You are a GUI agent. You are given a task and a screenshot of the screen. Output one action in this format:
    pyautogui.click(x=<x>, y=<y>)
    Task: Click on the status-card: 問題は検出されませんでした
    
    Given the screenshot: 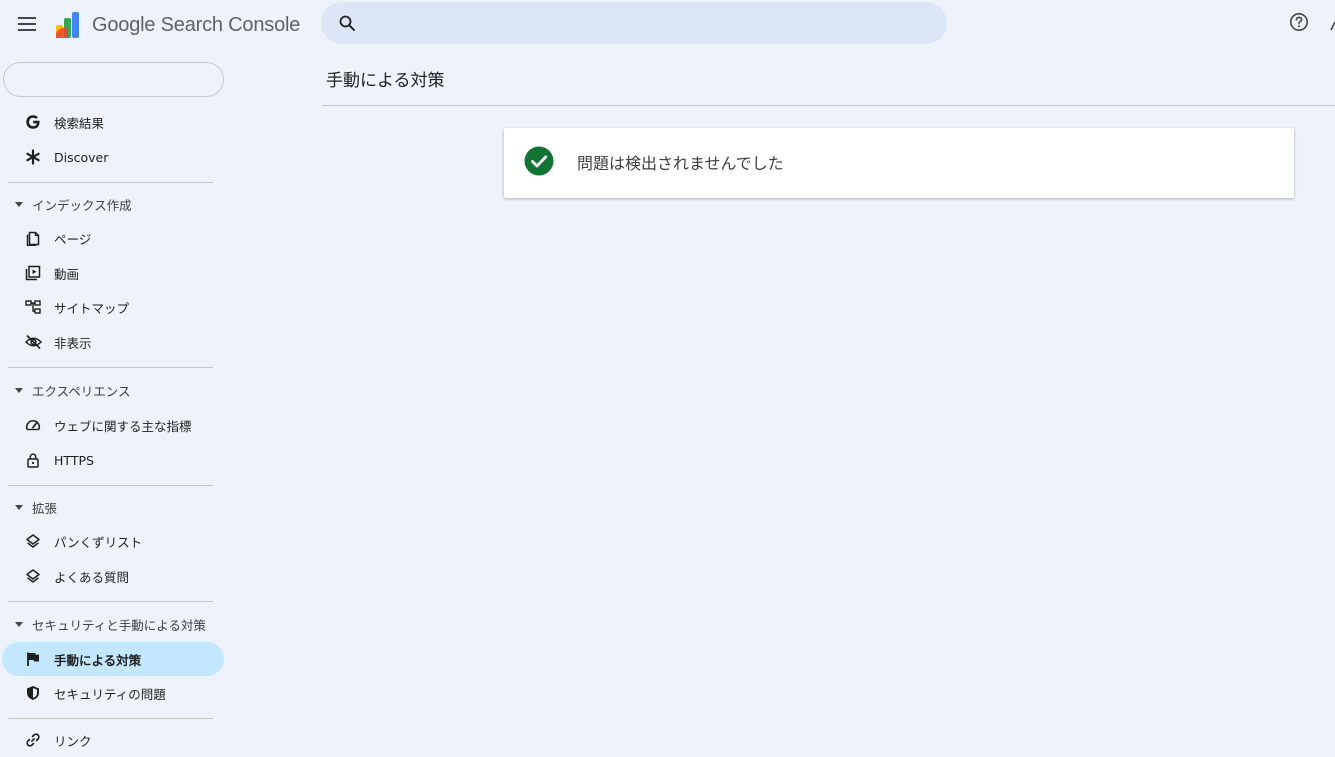 What is the action you would take?
    pyautogui.click(x=899, y=163)
    